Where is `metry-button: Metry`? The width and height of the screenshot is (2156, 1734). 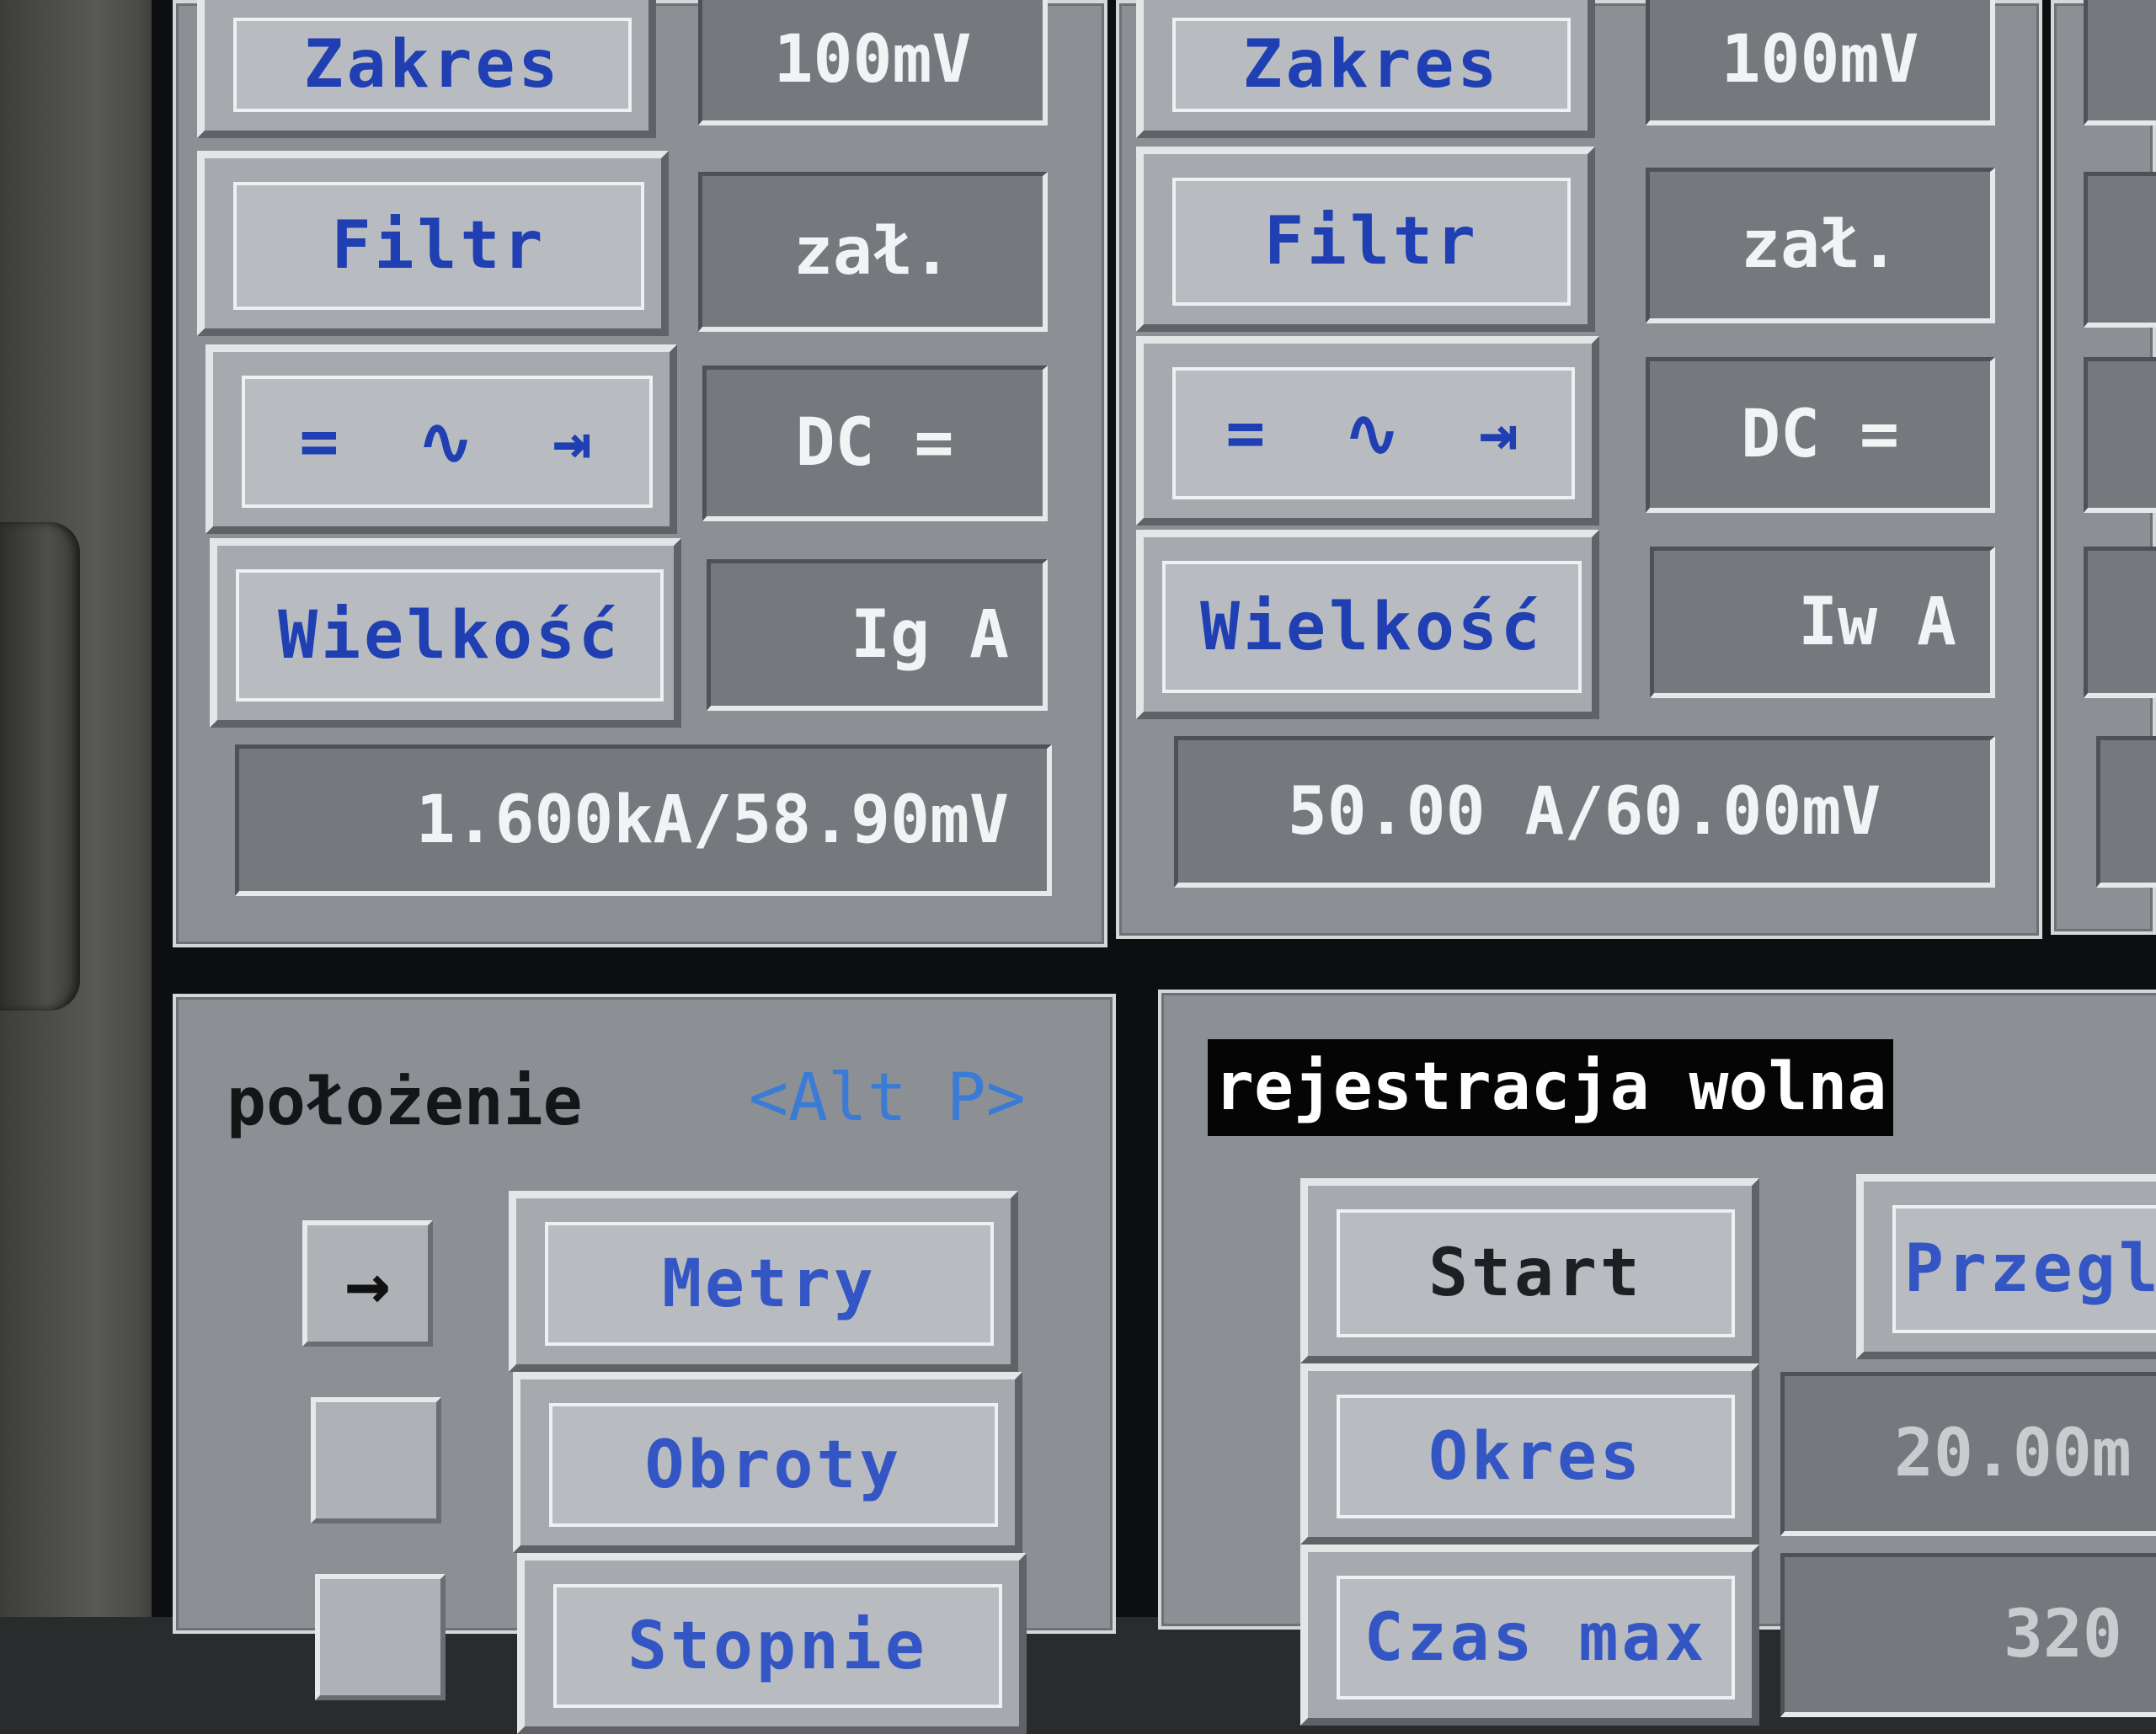
metry-button: Metry is located at coordinates (763, 1281).